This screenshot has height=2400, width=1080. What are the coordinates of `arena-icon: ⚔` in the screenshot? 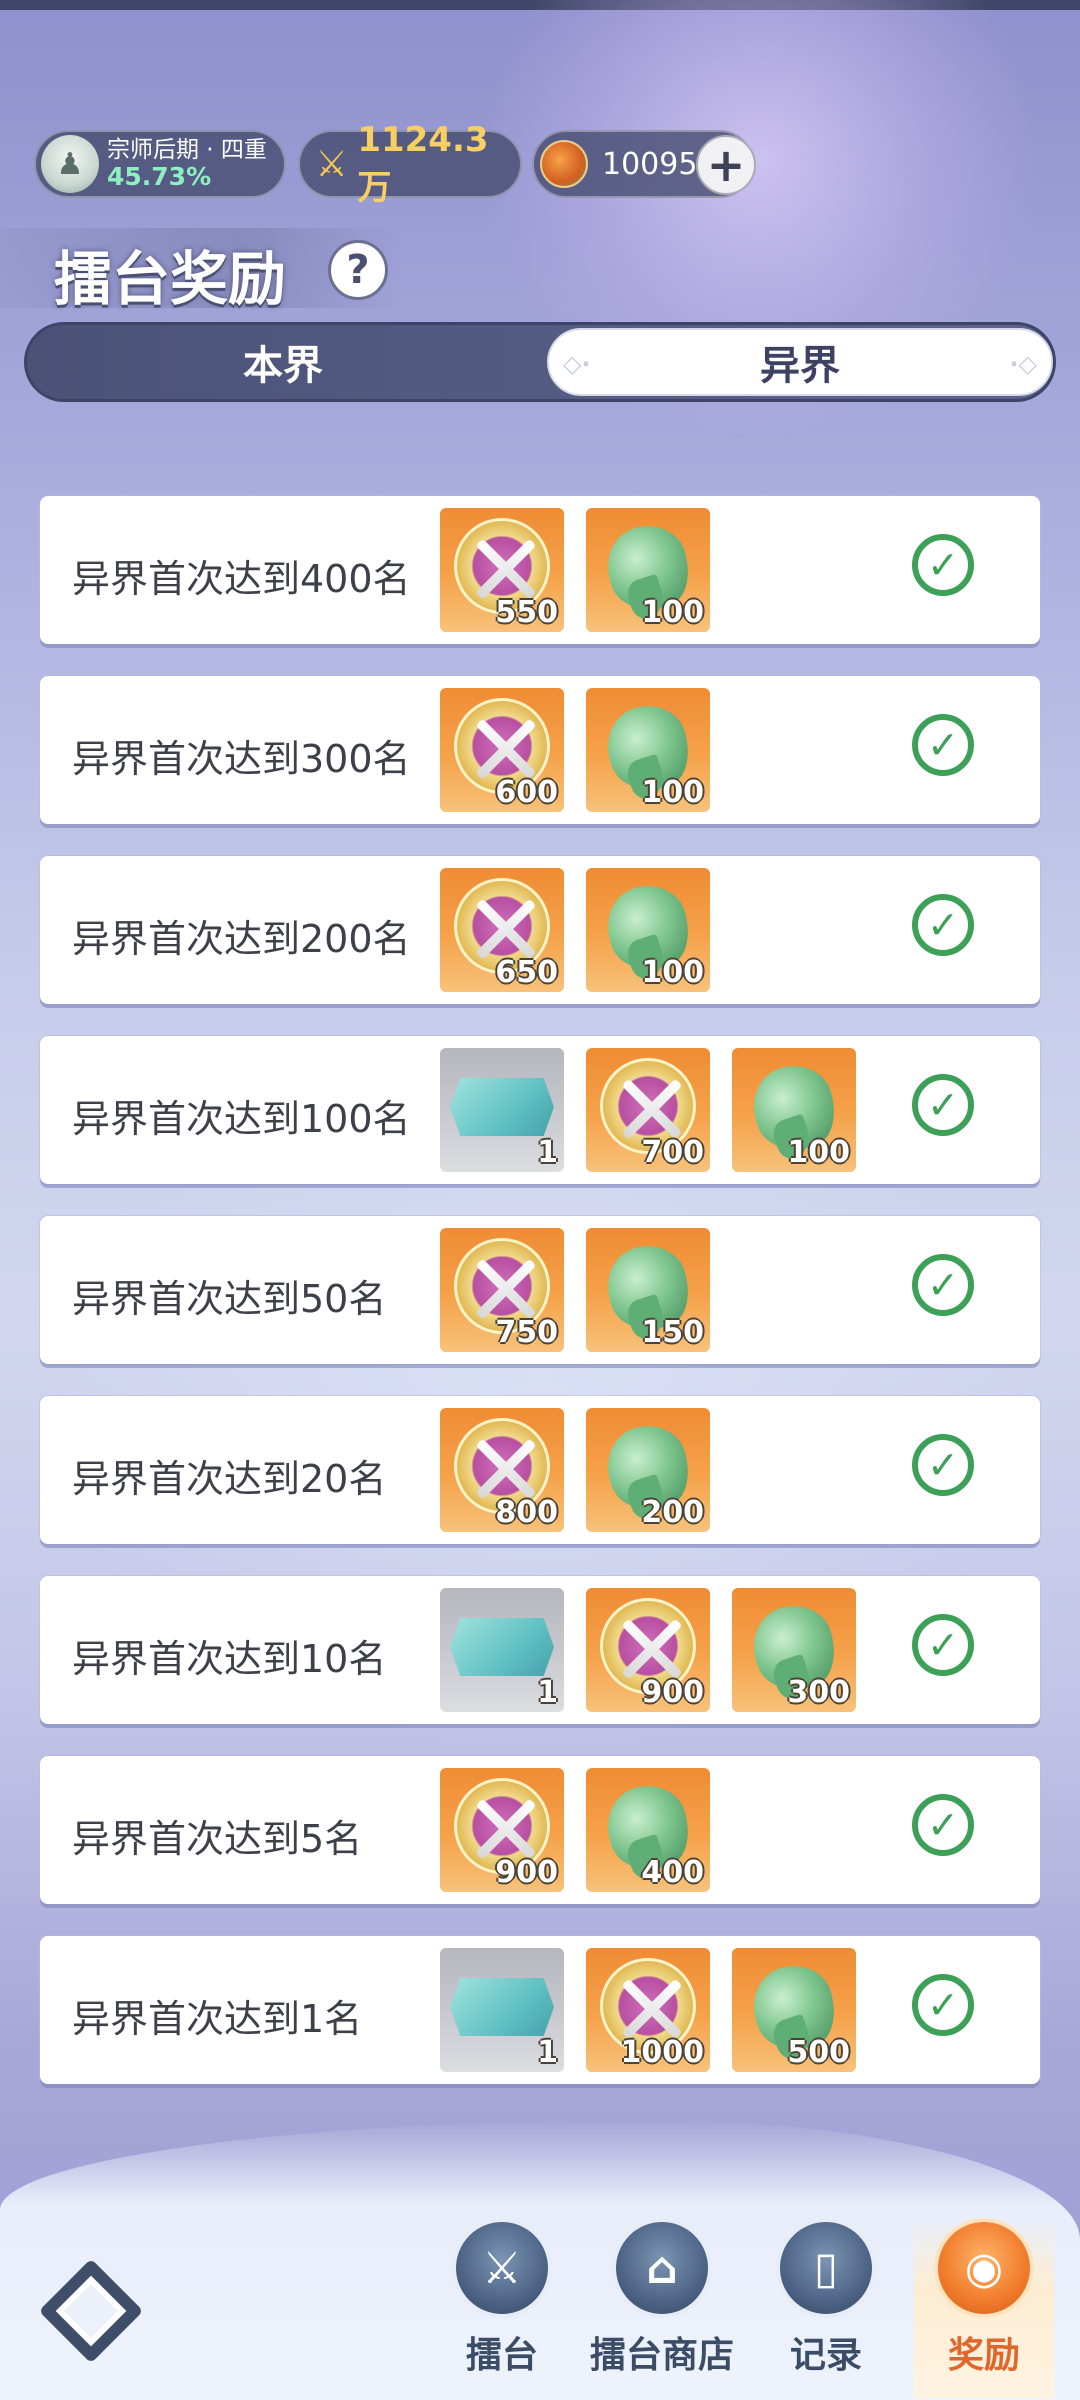 It's located at (502, 2268).